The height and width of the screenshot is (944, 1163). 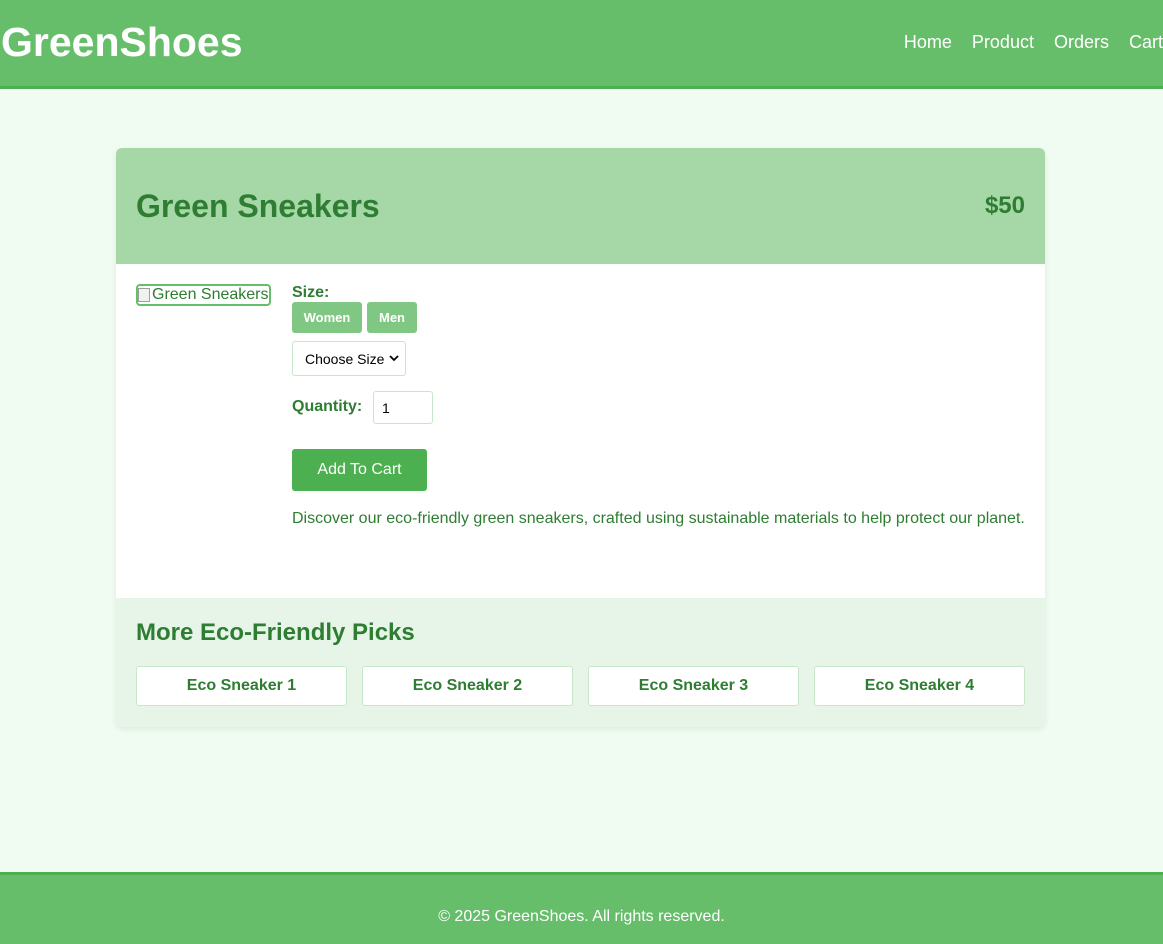 I want to click on product-header: Green Sneakers $50, so click(x=580, y=206).